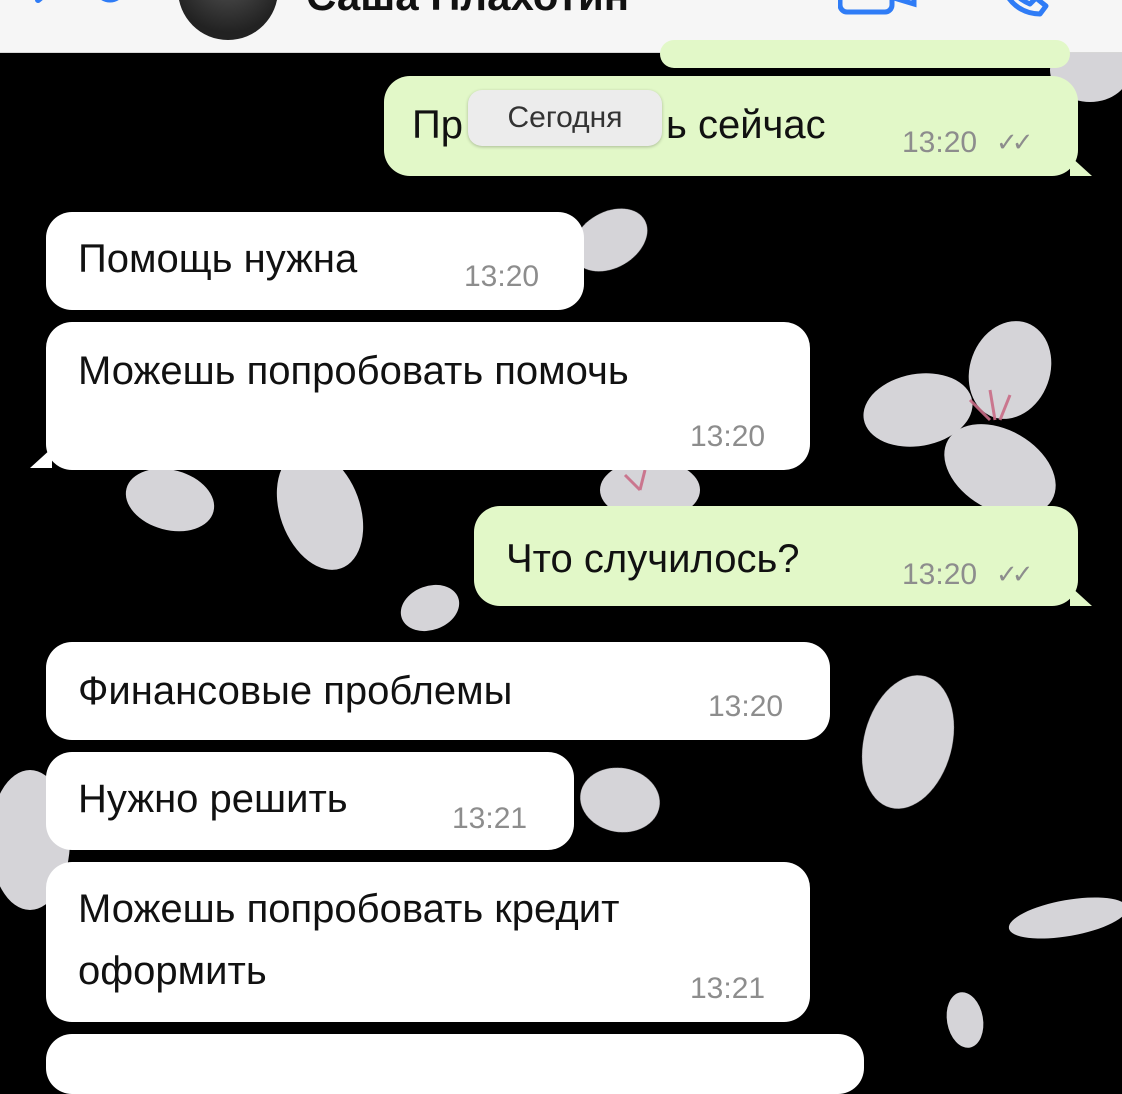 This screenshot has height=1094, width=1122. I want to click on message-bubble-incoming: Финансовые проблемы 13:20, so click(438, 691).